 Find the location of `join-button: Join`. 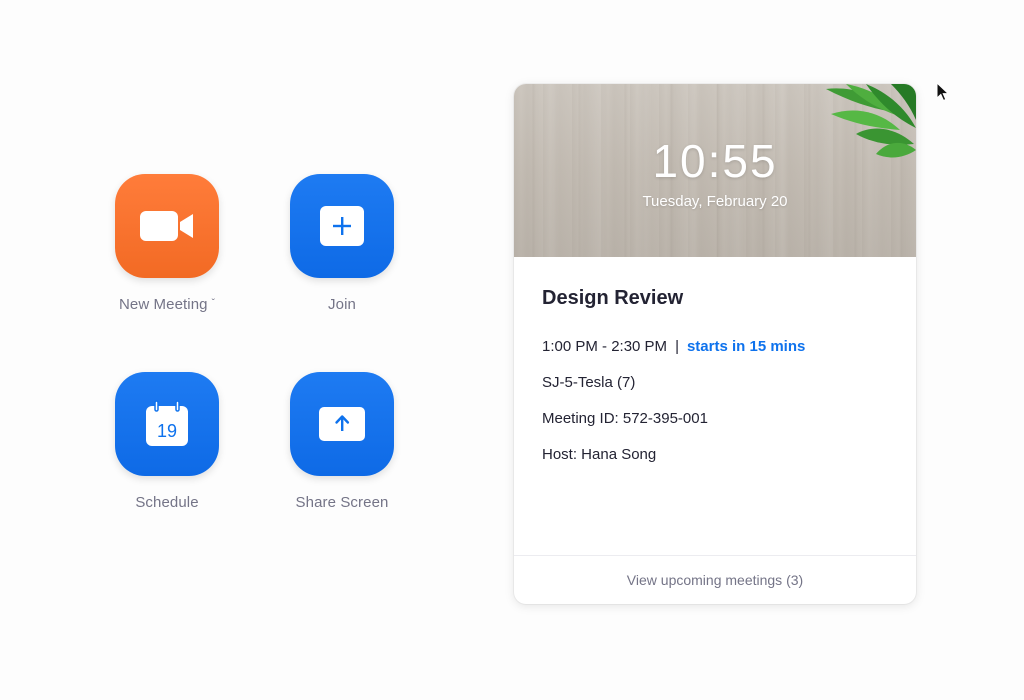

join-button: Join is located at coordinates (342, 243).